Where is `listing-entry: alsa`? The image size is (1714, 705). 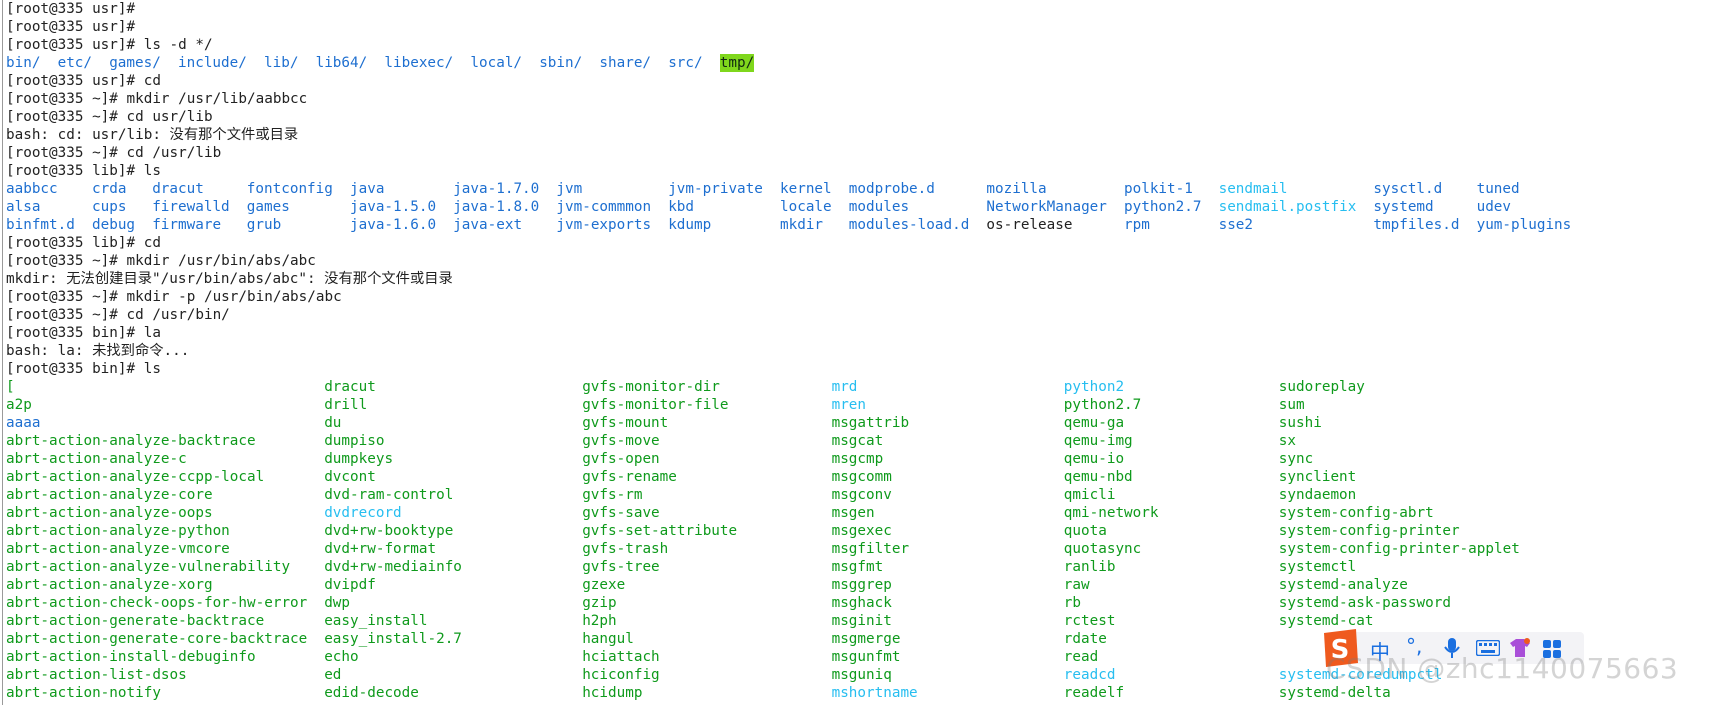
listing-entry: alsa is located at coordinates (23, 207).